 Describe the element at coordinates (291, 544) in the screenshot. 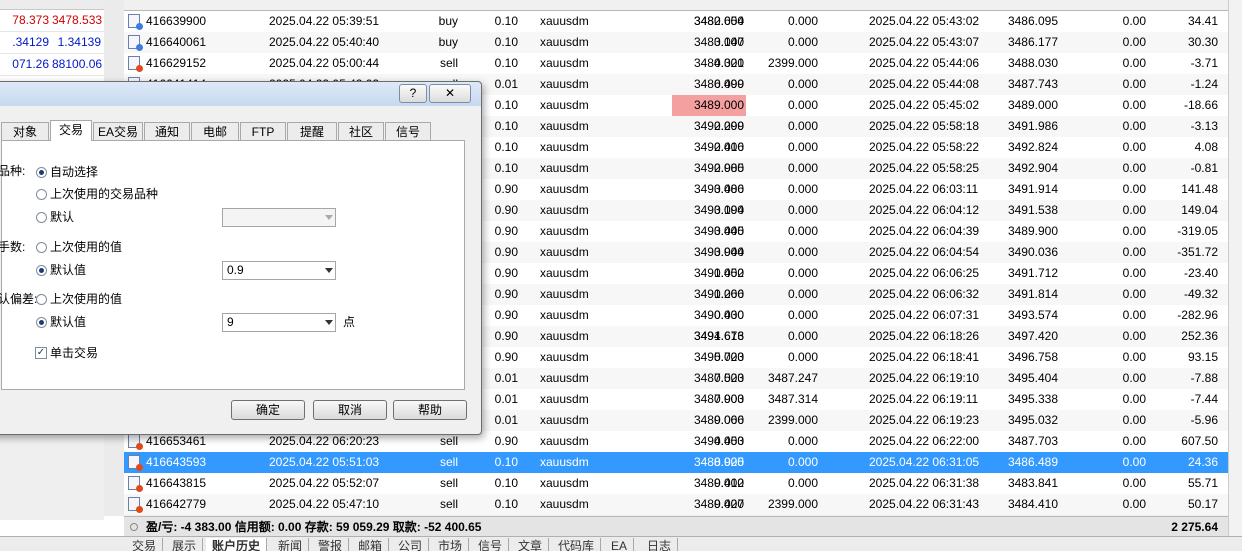

I see `terminal-tab: 新闻` at that location.